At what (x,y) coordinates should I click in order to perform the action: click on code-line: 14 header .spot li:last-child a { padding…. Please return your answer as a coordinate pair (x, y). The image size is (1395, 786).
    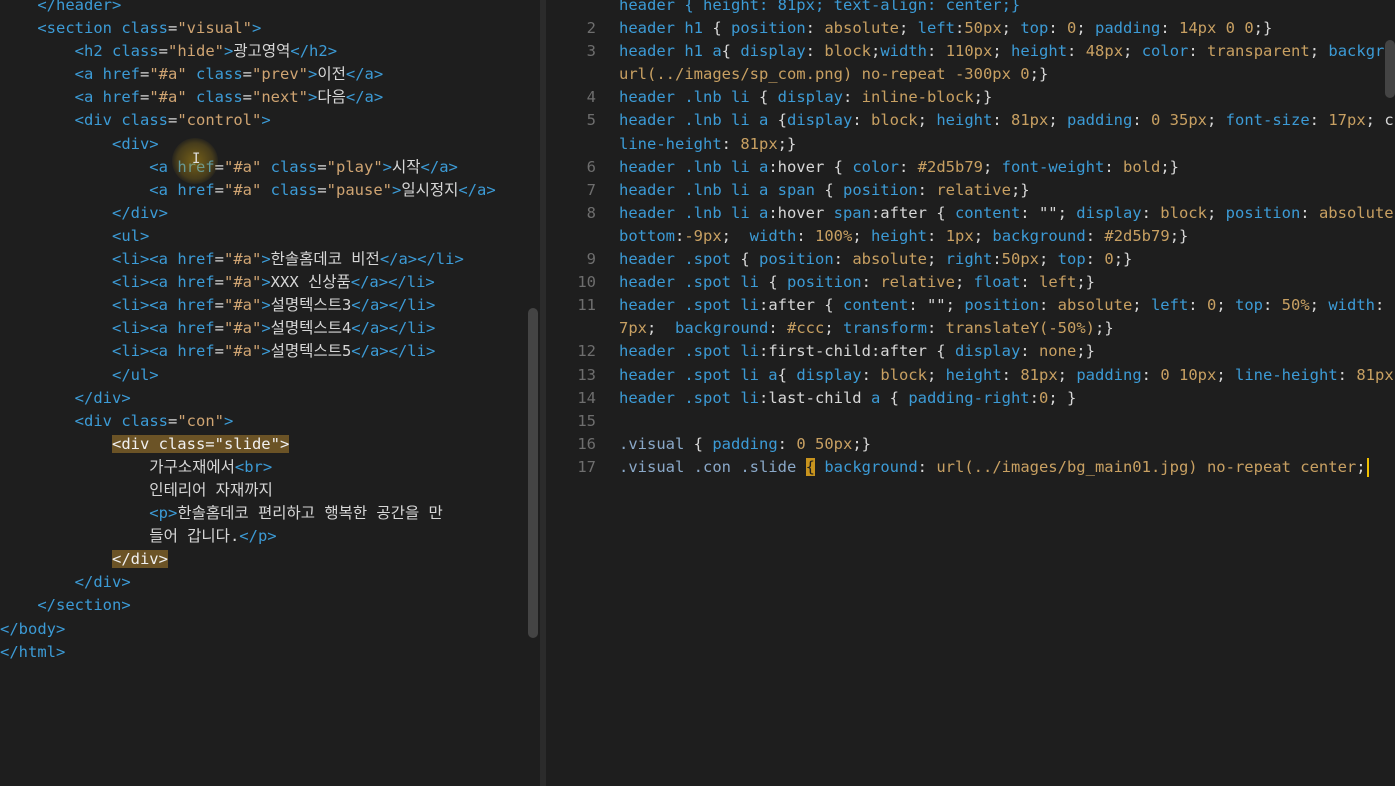
    Looking at the image, I should click on (970, 398).